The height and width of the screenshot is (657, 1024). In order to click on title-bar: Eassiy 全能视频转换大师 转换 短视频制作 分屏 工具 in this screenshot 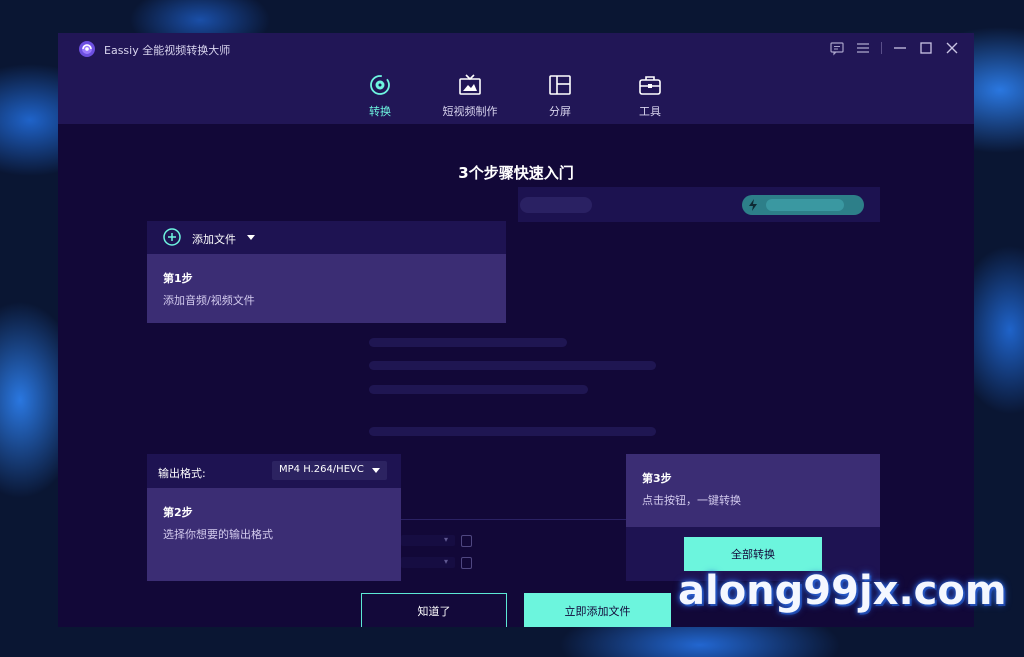, I will do `click(516, 78)`.